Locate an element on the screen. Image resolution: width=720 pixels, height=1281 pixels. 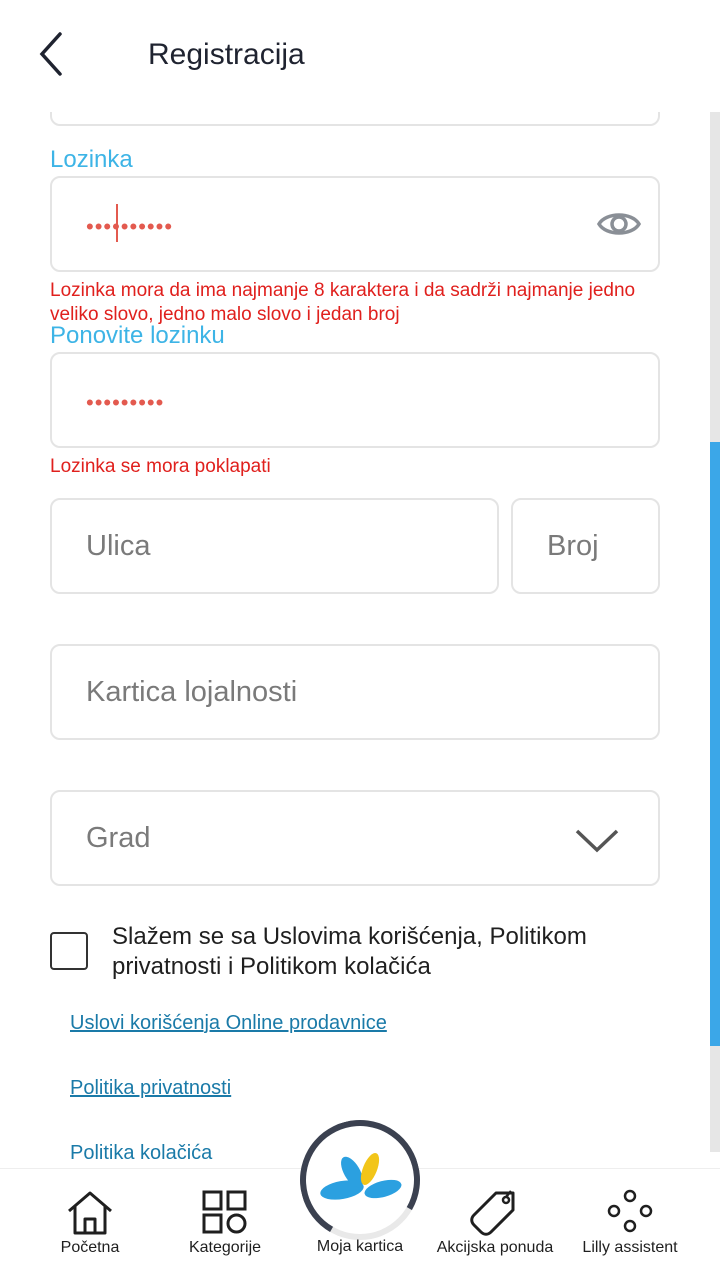
city-select: Grad is located at coordinates (355, 838).